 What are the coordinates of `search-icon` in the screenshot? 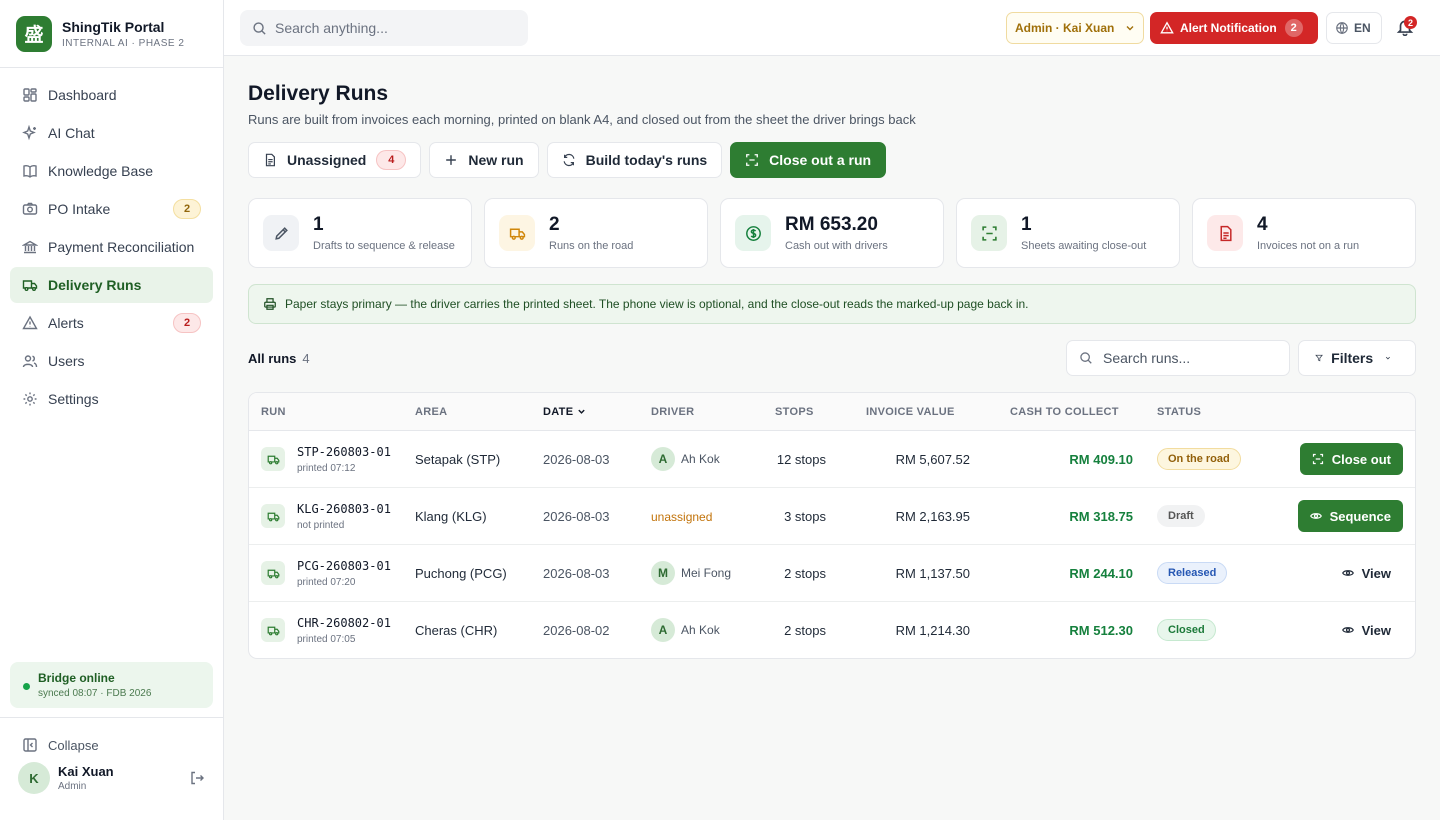 It's located at (1086, 358).